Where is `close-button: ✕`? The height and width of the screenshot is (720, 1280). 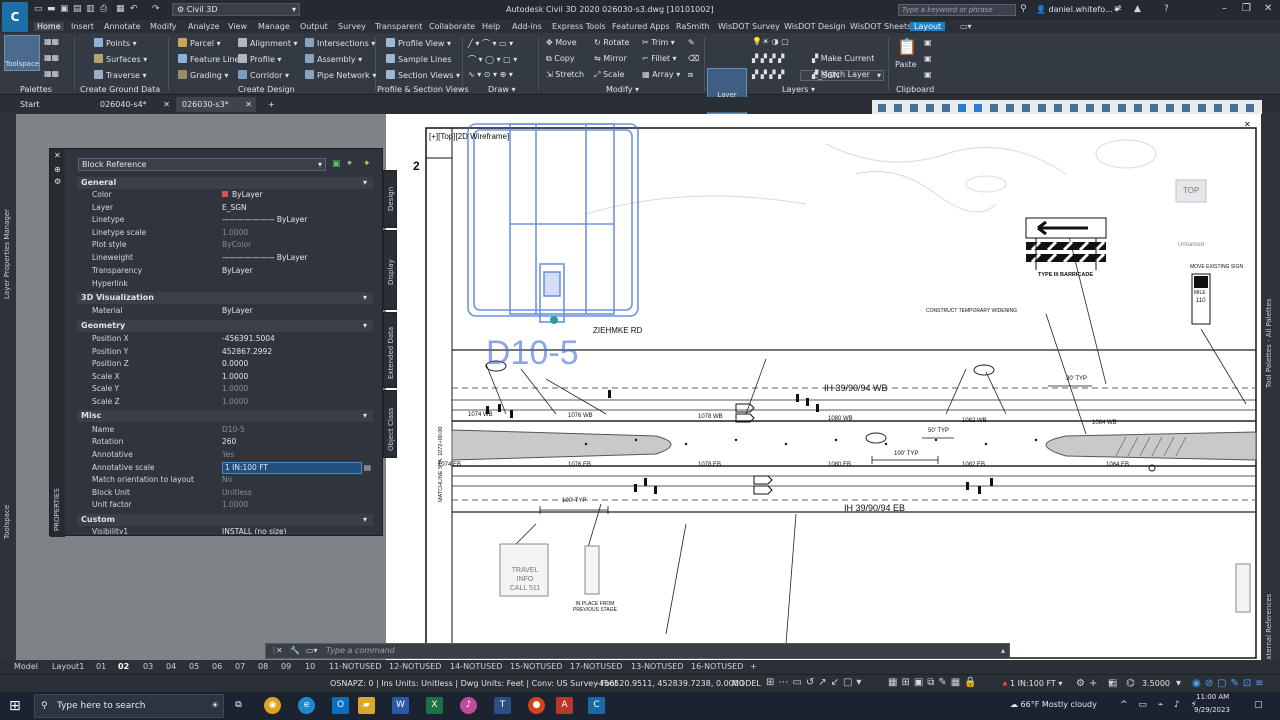
close-button: ✕ is located at coordinates (1268, 8).